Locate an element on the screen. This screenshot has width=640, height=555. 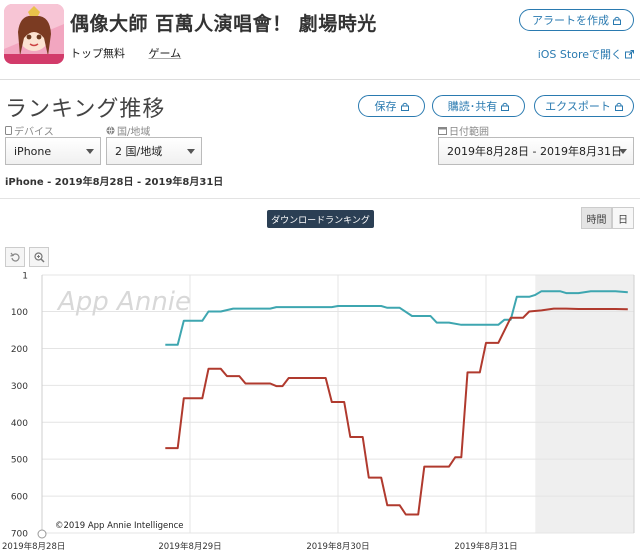
undo-icon is located at coordinates (14, 257).